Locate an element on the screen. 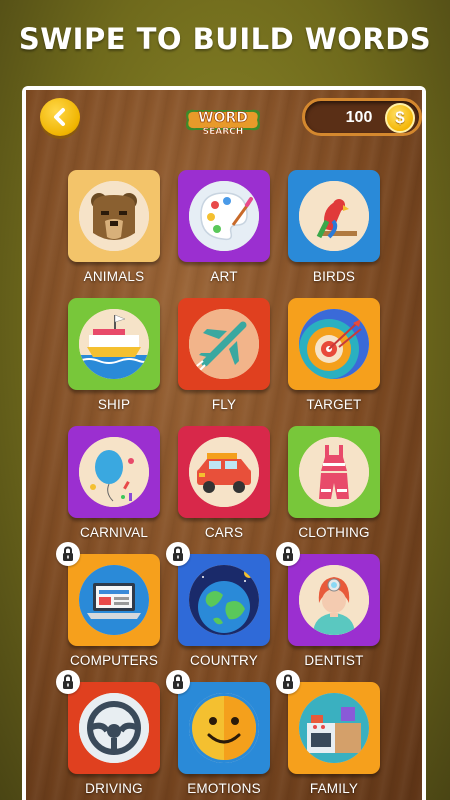  palette-icon is located at coordinates (224, 216).